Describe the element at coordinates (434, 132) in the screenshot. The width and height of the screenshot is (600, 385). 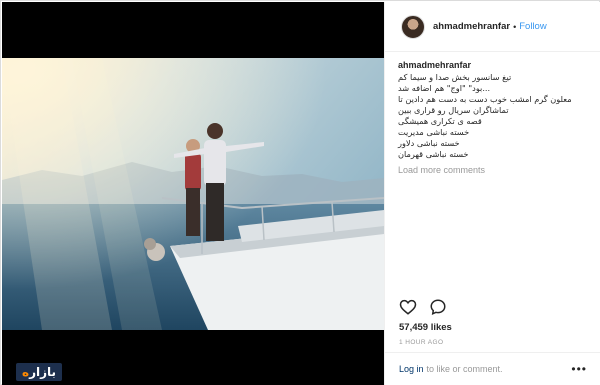
I see `caption-line: خسته نباشی مدیریت` at that location.